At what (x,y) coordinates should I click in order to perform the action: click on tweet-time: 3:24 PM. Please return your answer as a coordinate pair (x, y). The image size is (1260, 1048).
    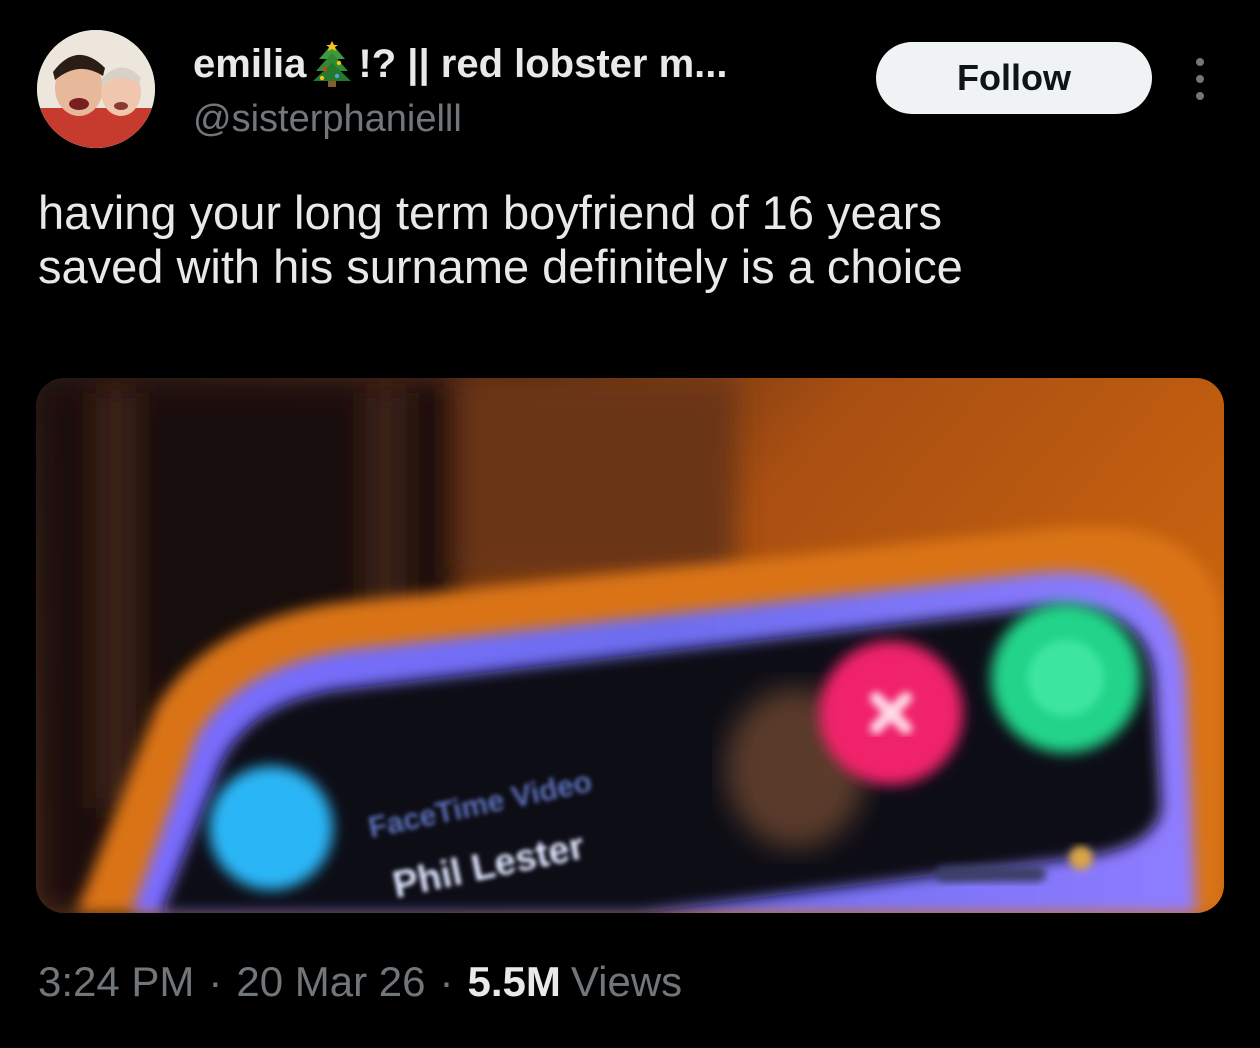
    Looking at the image, I should click on (116, 982).